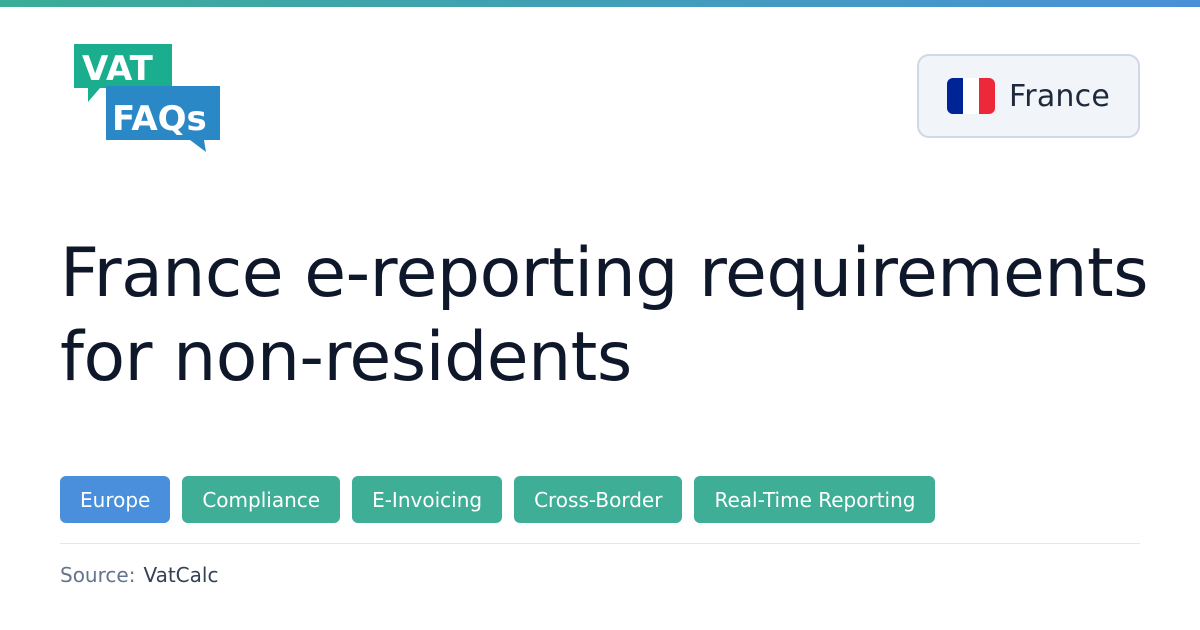 The width and height of the screenshot is (1200, 630). I want to click on tag-e-invoicing: E-Invoicing, so click(427, 499).